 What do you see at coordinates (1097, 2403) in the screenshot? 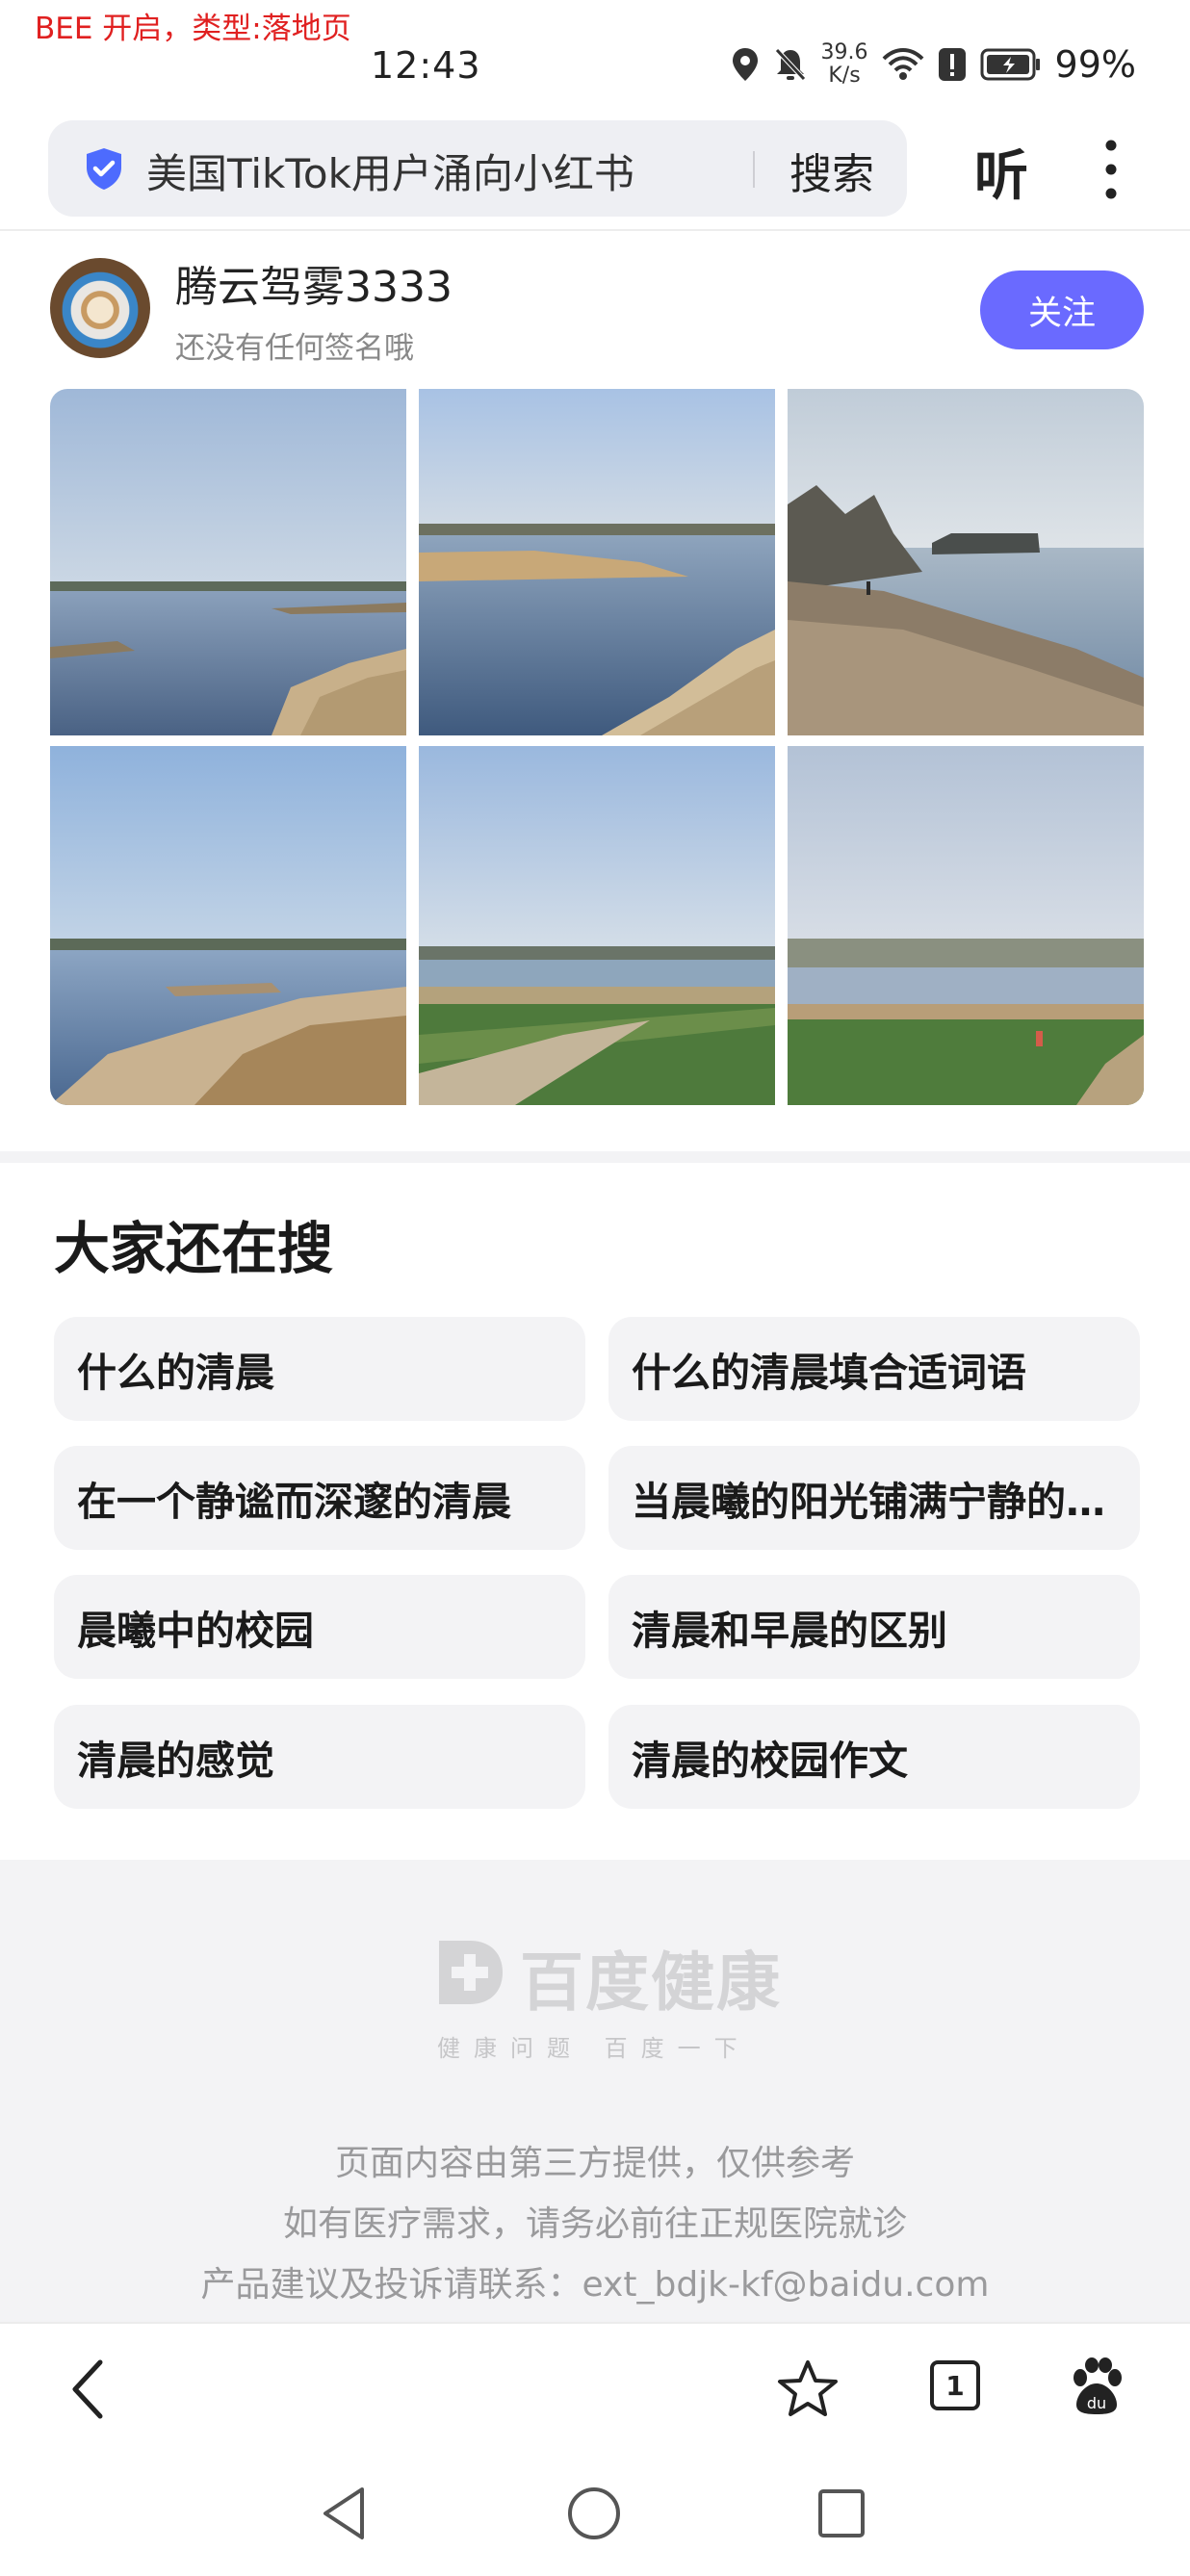
I see `svg-text: du` at bounding box center [1097, 2403].